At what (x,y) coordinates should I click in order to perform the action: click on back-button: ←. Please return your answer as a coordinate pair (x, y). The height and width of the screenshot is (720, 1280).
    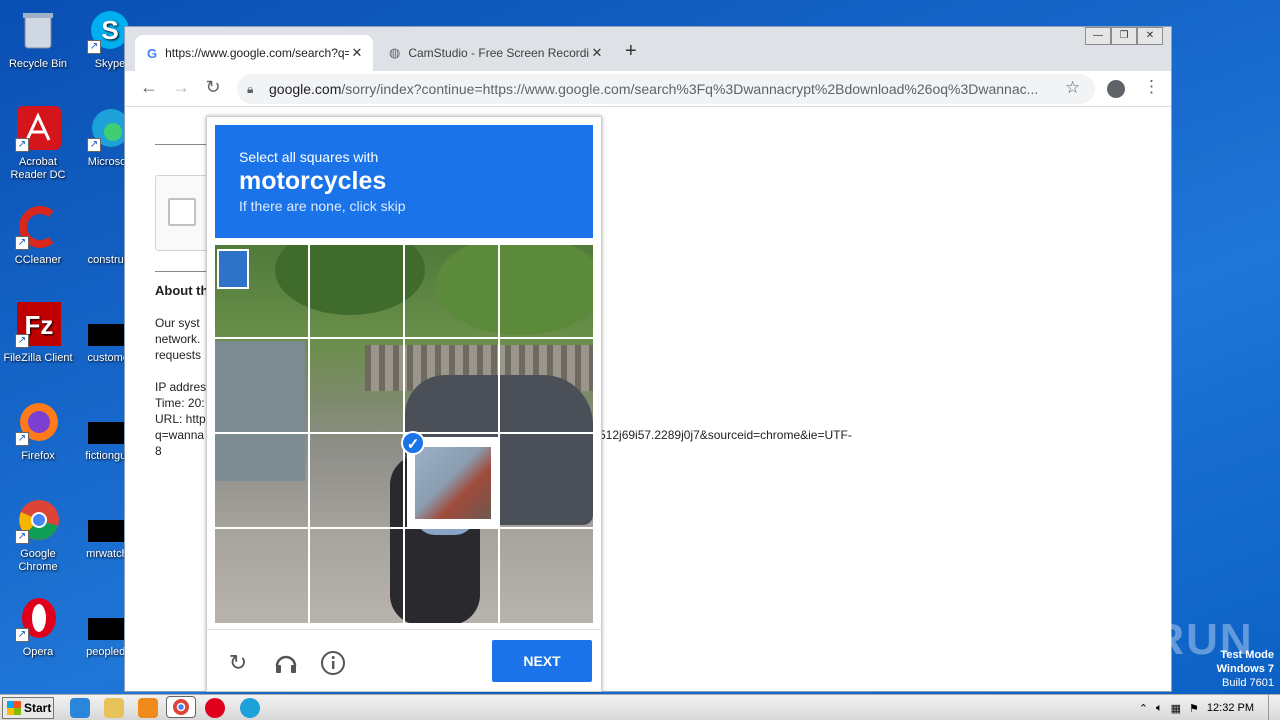
    Looking at the image, I should click on (149, 87).